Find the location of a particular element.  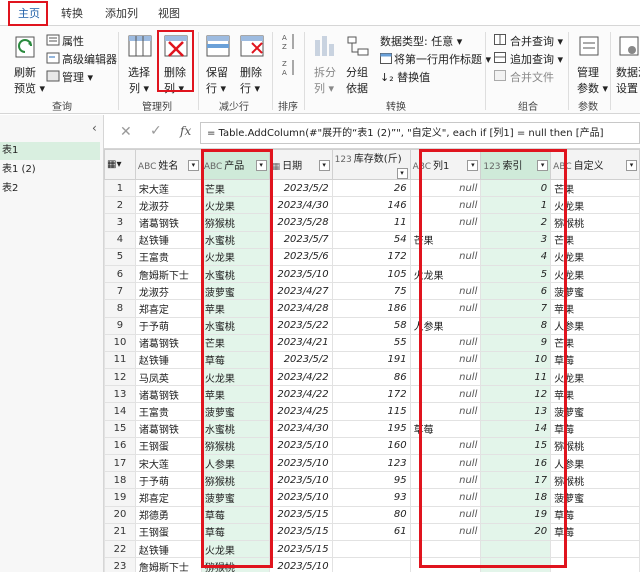

table-cell-list1: 芒果 is located at coordinates (445, 239).